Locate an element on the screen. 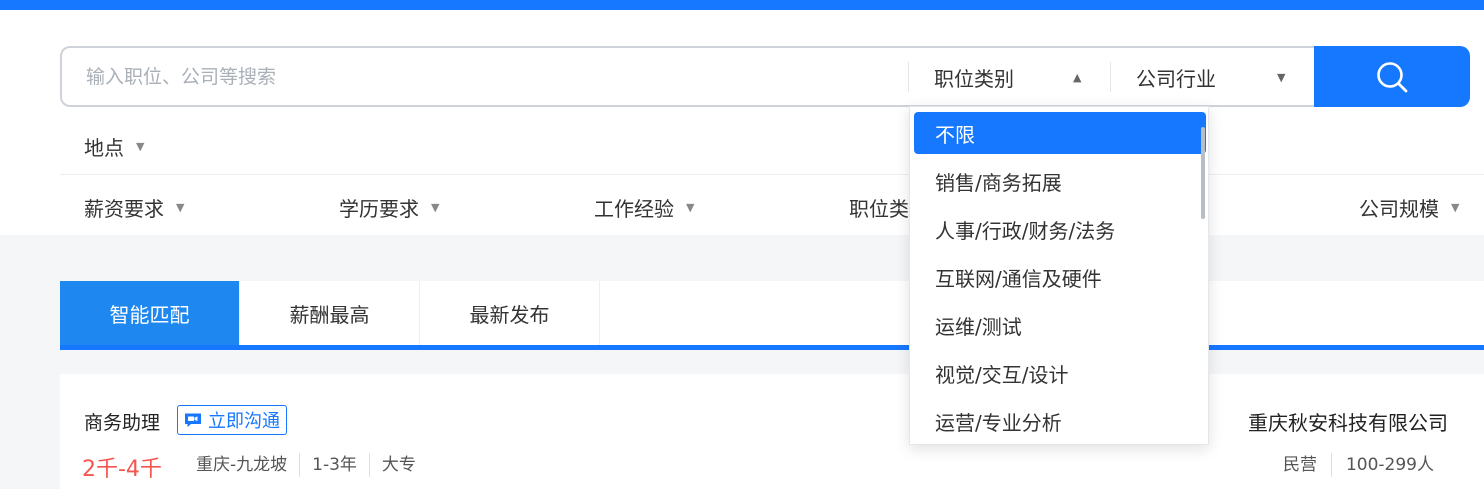 This screenshot has width=1484, height=489. education-filter-label: 学历要求 is located at coordinates (379, 209).